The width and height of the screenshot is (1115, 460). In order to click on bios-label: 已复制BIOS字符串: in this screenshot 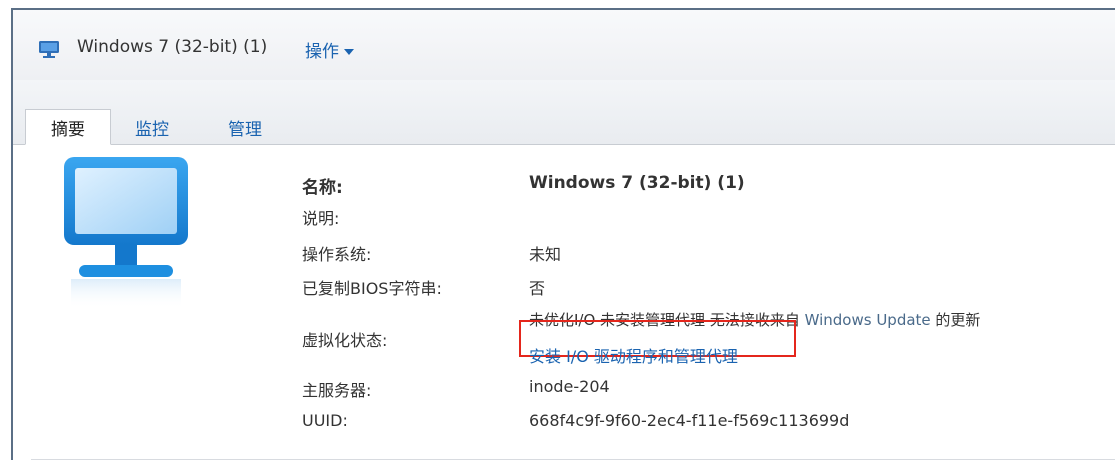, I will do `click(372, 288)`.